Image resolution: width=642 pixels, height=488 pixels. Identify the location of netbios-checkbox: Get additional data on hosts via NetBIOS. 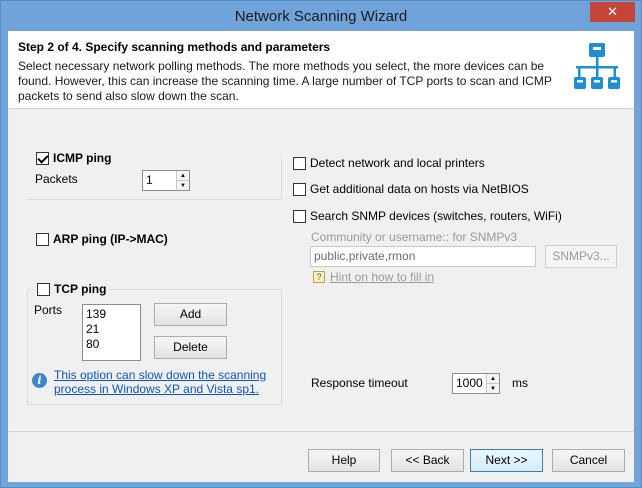
(411, 189).